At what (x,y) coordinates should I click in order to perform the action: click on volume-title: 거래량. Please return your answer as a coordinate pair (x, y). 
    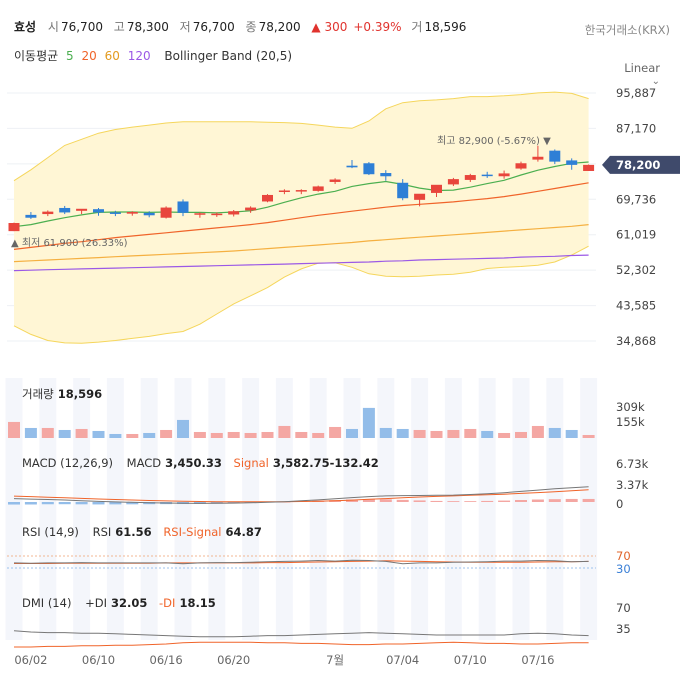
    Looking at the image, I should click on (38, 394).